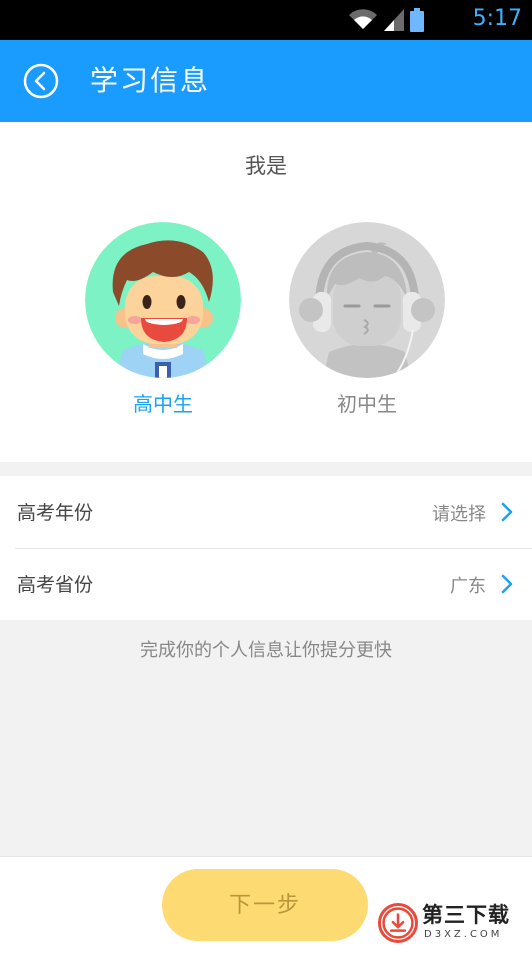  What do you see at coordinates (163, 300) in the screenshot?
I see `senior-student-avatar` at bounding box center [163, 300].